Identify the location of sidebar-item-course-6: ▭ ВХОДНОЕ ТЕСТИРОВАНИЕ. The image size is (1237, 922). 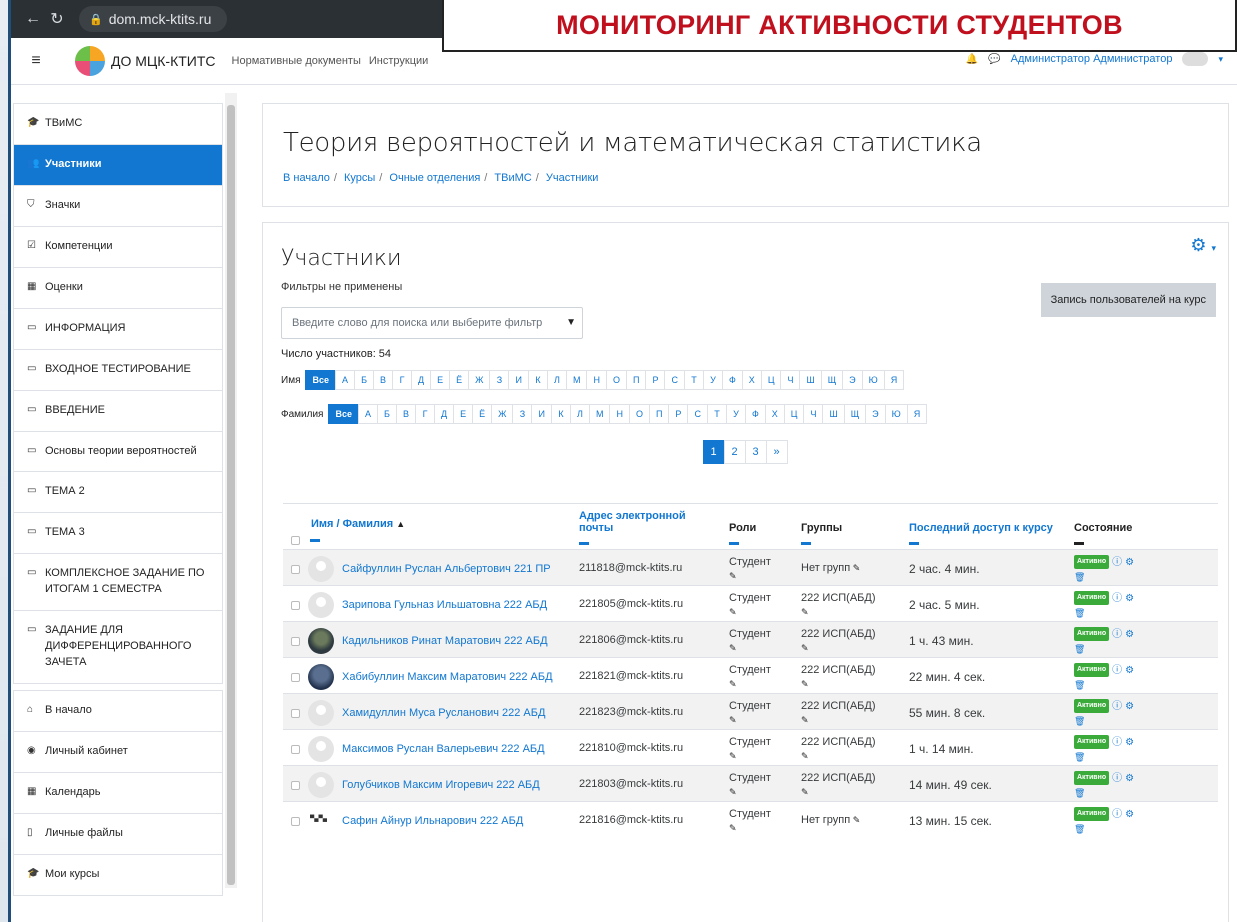
(118, 370).